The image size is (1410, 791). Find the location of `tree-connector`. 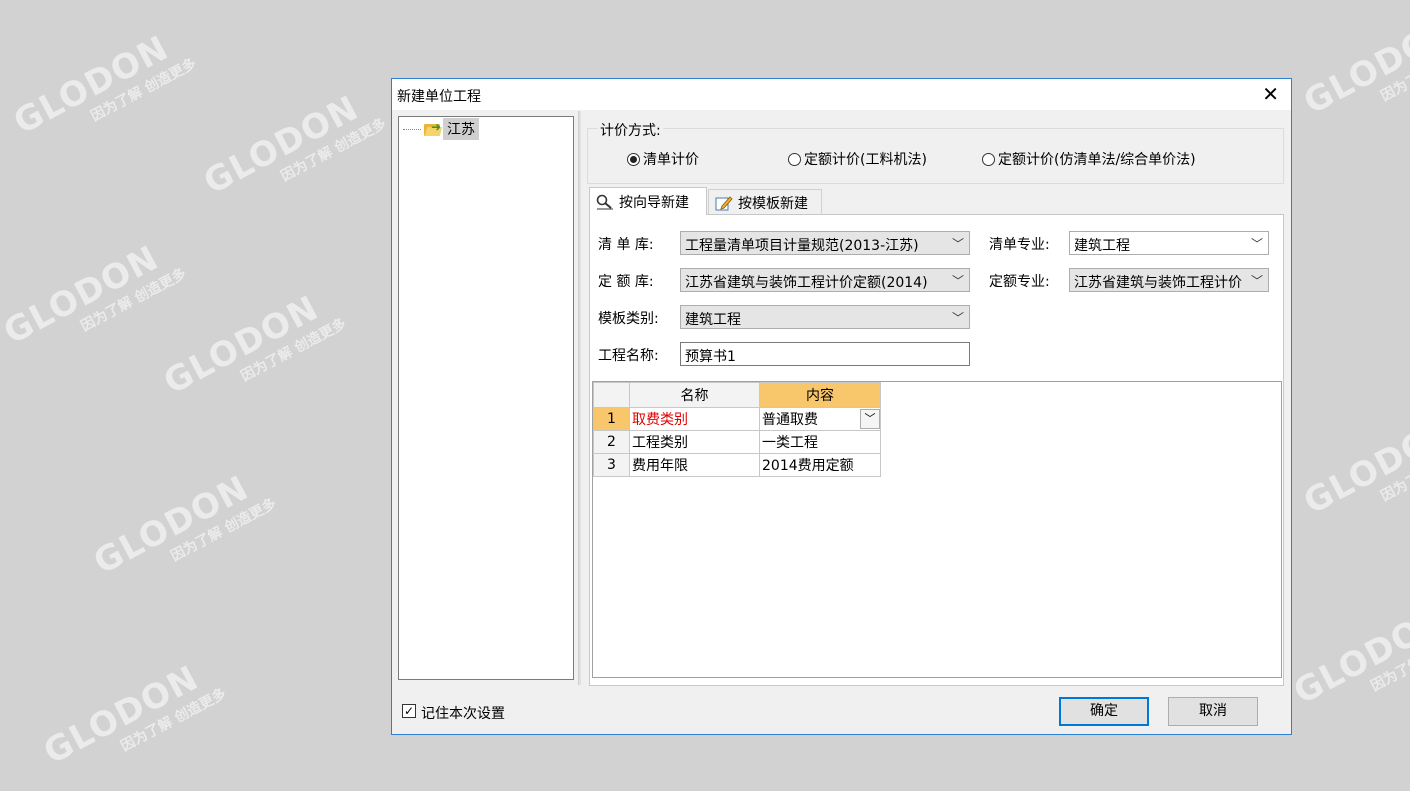

tree-connector is located at coordinates (412, 129).